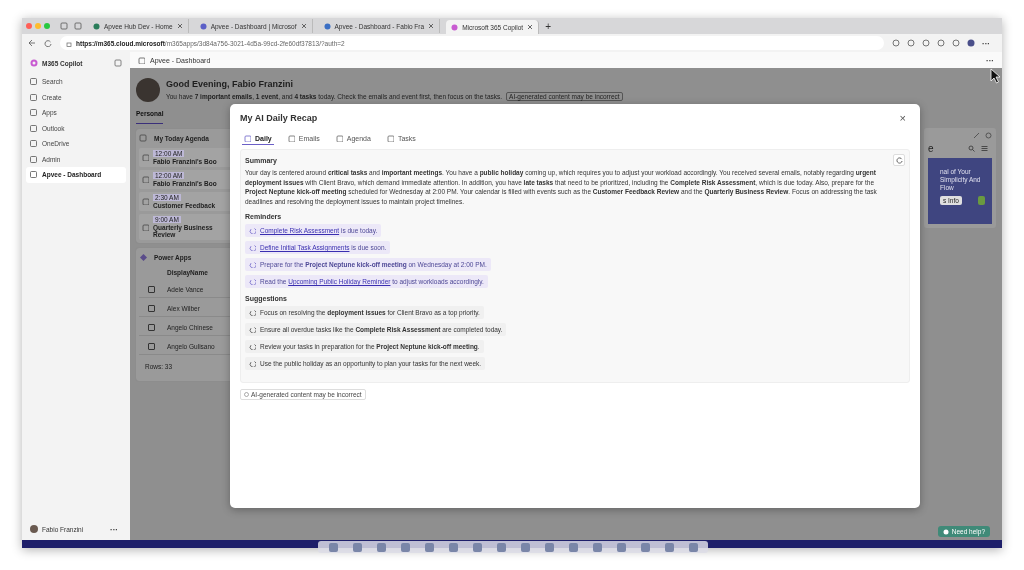 The width and height of the screenshot is (1024, 570). Describe the element at coordinates (246, 394) in the screenshot. I see `info-icon` at that location.